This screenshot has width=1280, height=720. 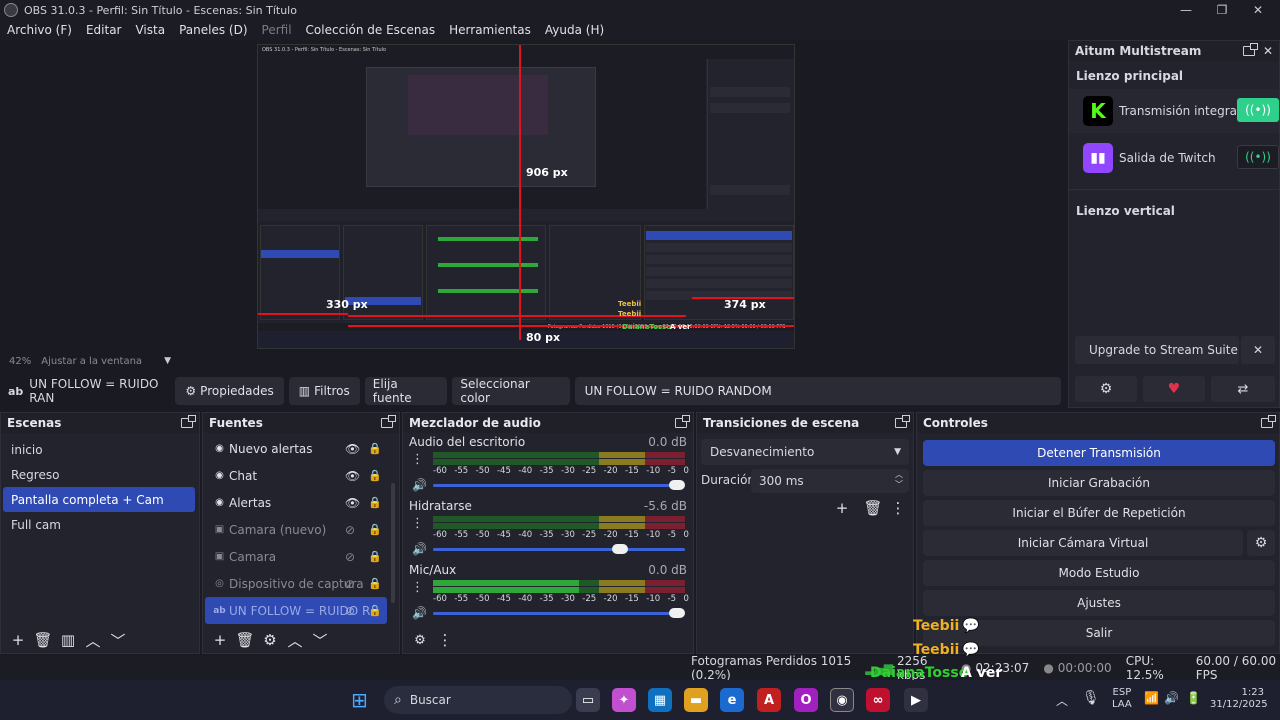 What do you see at coordinates (371, 30) in the screenshot?
I see `menu-scene-collection: Colección de Escenas` at bounding box center [371, 30].